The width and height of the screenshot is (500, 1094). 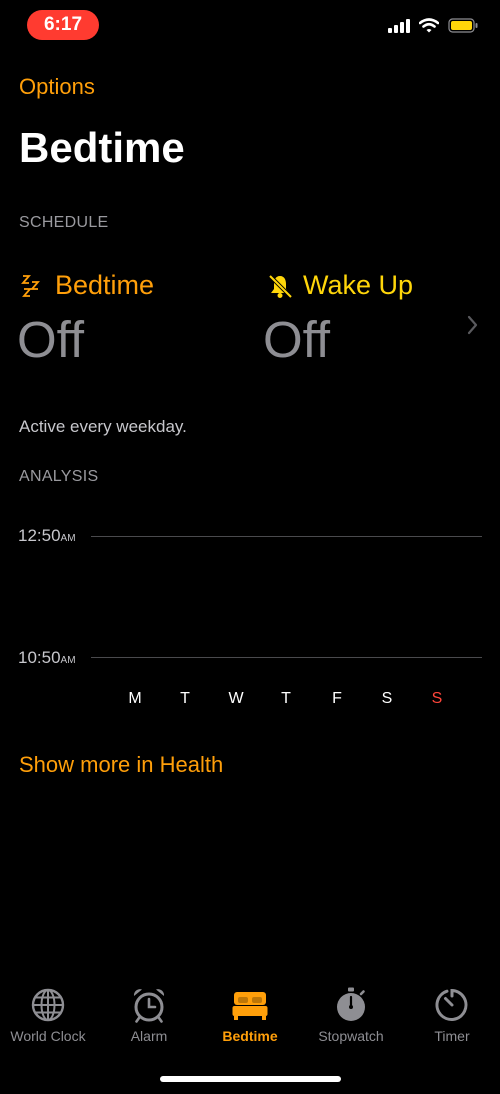 What do you see at coordinates (57, 87) in the screenshot?
I see `options-button: Options` at bounding box center [57, 87].